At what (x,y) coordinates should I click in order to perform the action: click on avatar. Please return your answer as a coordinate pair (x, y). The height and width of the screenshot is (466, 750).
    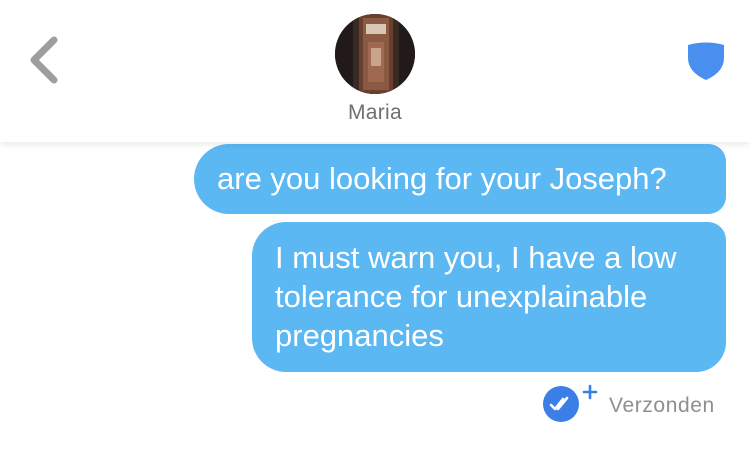
    Looking at the image, I should click on (375, 54).